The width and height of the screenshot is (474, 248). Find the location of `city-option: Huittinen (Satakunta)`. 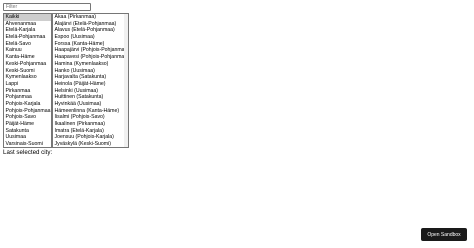

city-option: Huittinen (Satakunta) is located at coordinates (90, 97).